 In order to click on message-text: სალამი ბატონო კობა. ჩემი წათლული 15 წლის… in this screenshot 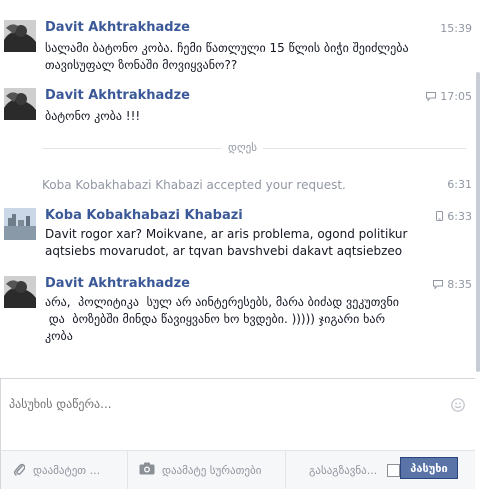, I will do `click(229, 56)`.